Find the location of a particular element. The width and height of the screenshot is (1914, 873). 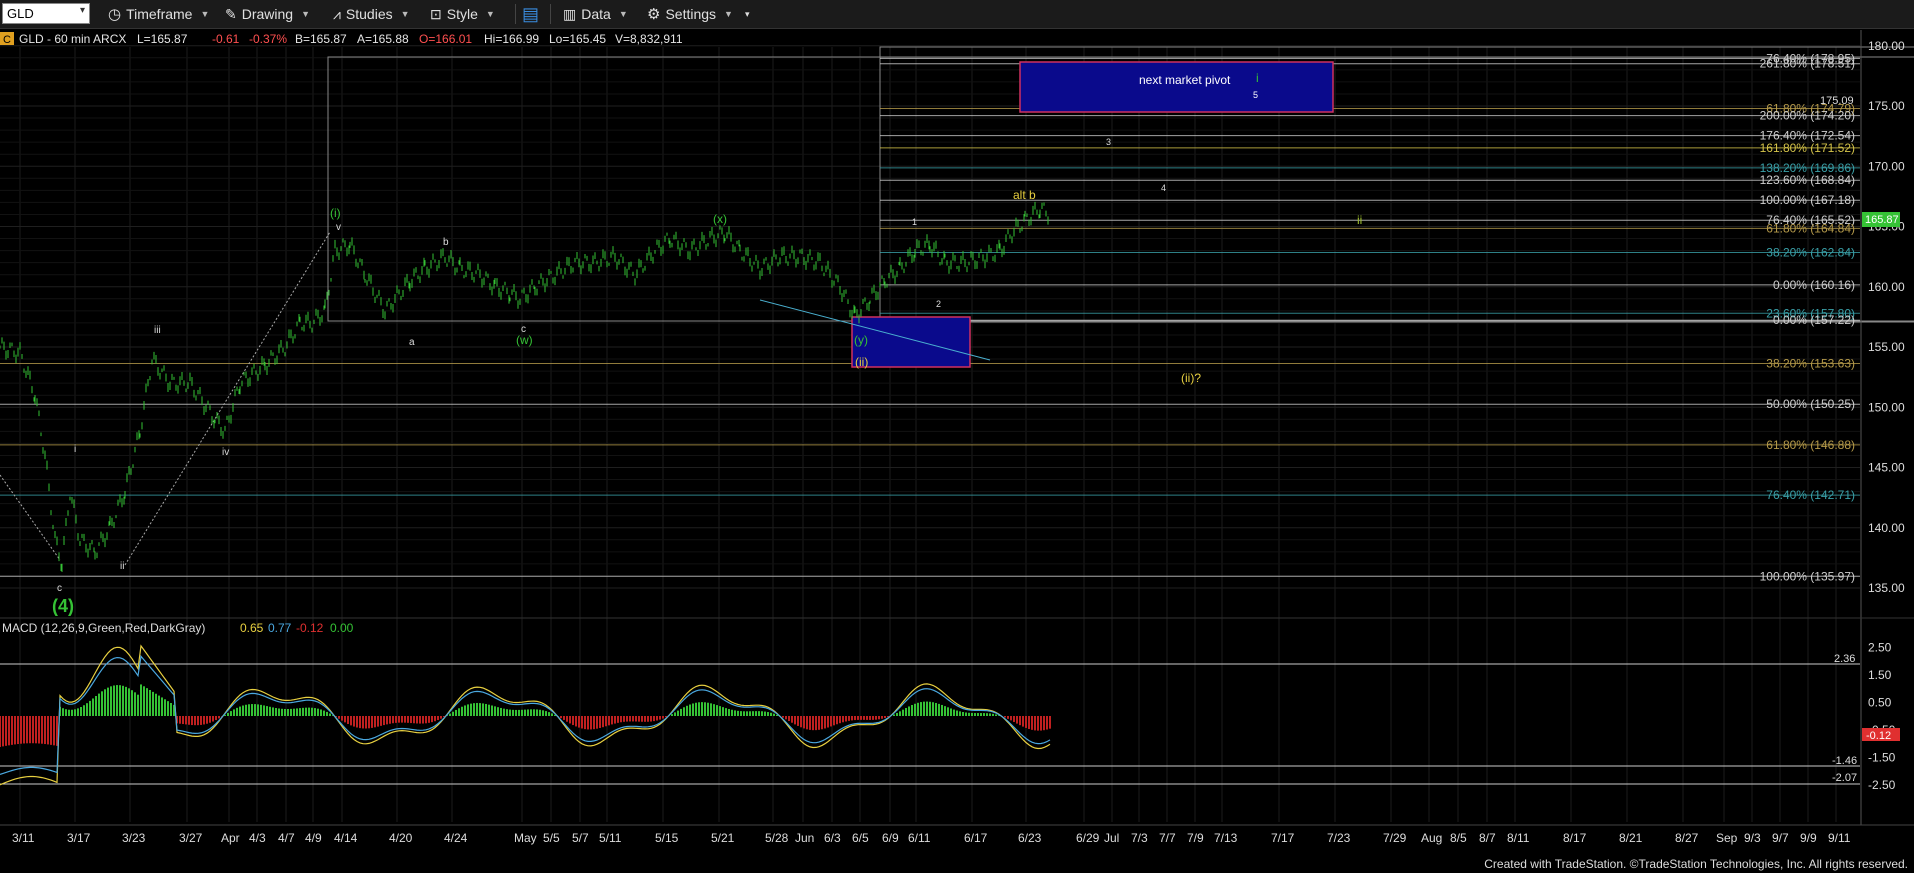

date-tick-label: 6/5 is located at coordinates (860, 838).